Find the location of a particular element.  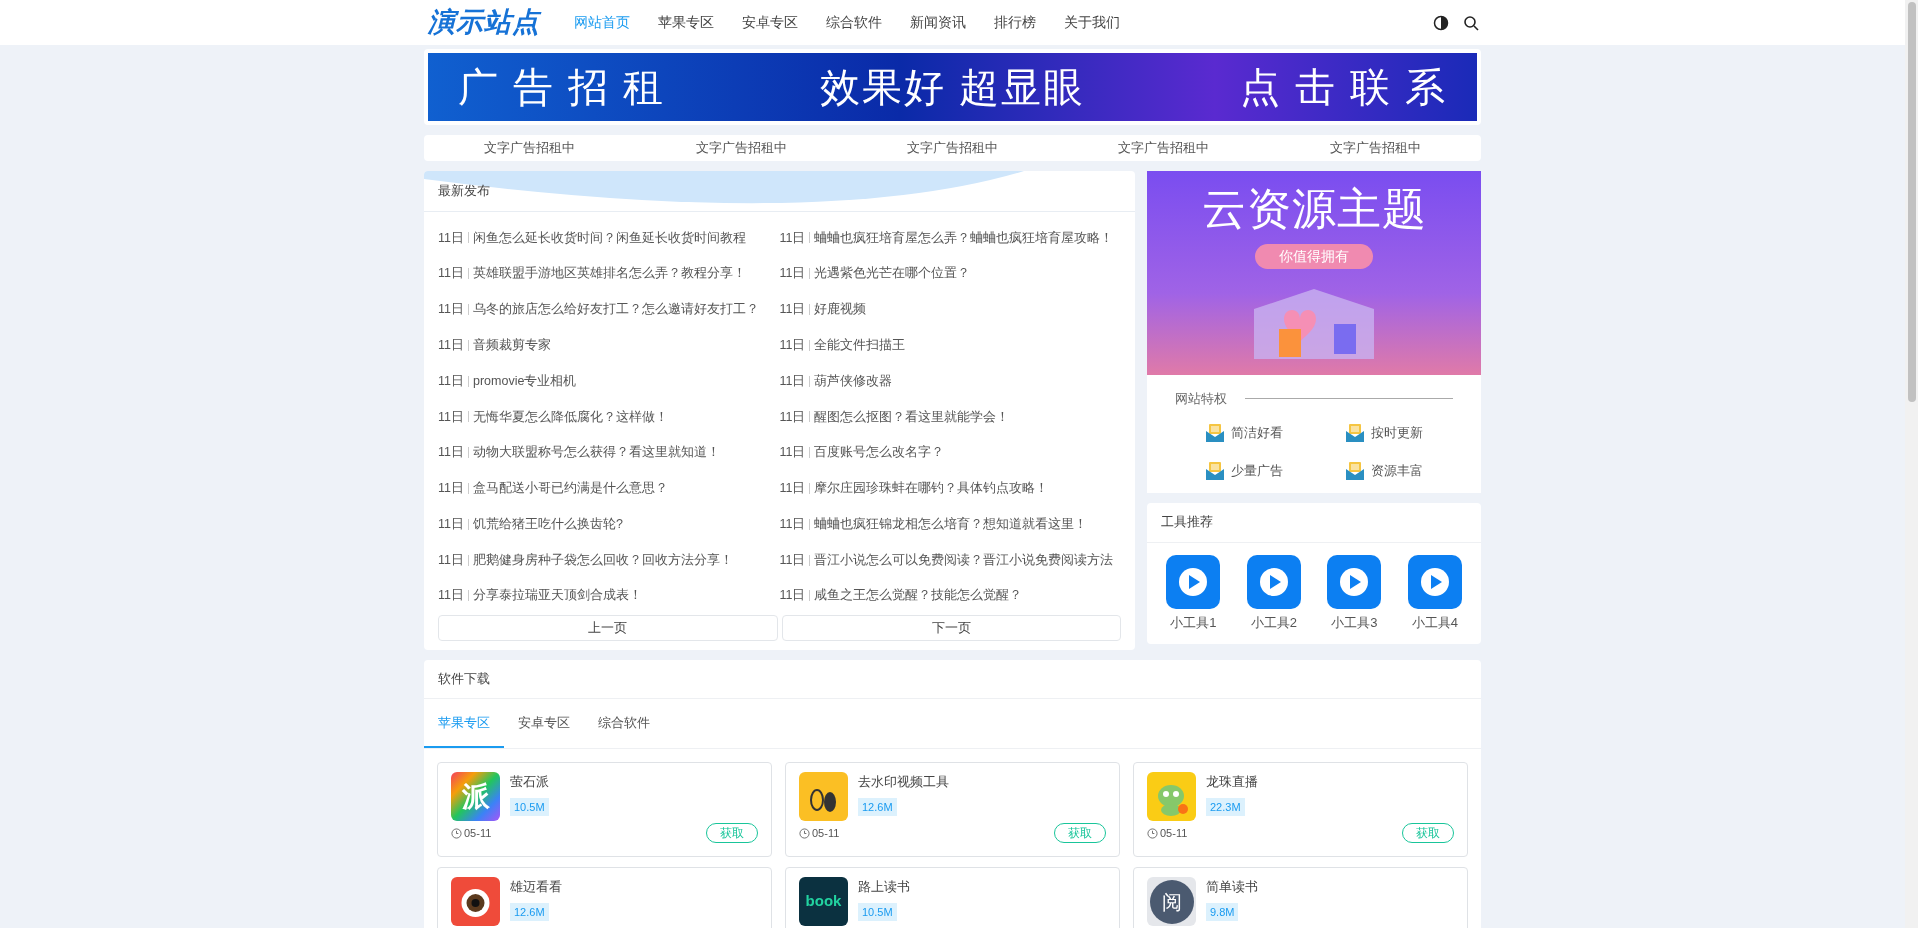

app-card: 阅 简单读书 9.8M is located at coordinates (1300, 897).